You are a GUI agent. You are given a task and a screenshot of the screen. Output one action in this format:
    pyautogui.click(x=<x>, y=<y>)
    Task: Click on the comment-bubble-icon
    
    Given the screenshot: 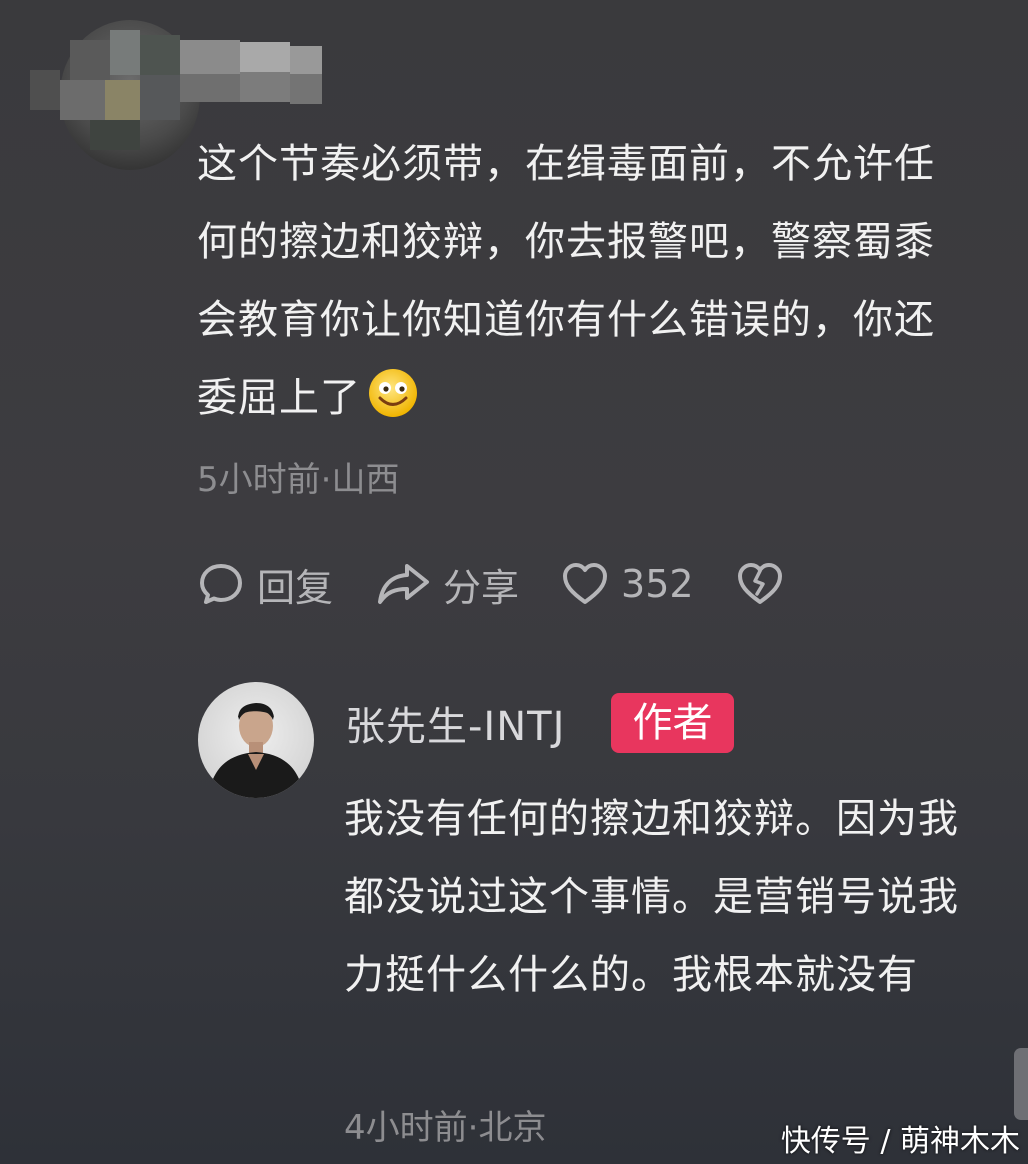 What is the action you would take?
    pyautogui.click(x=221, y=584)
    